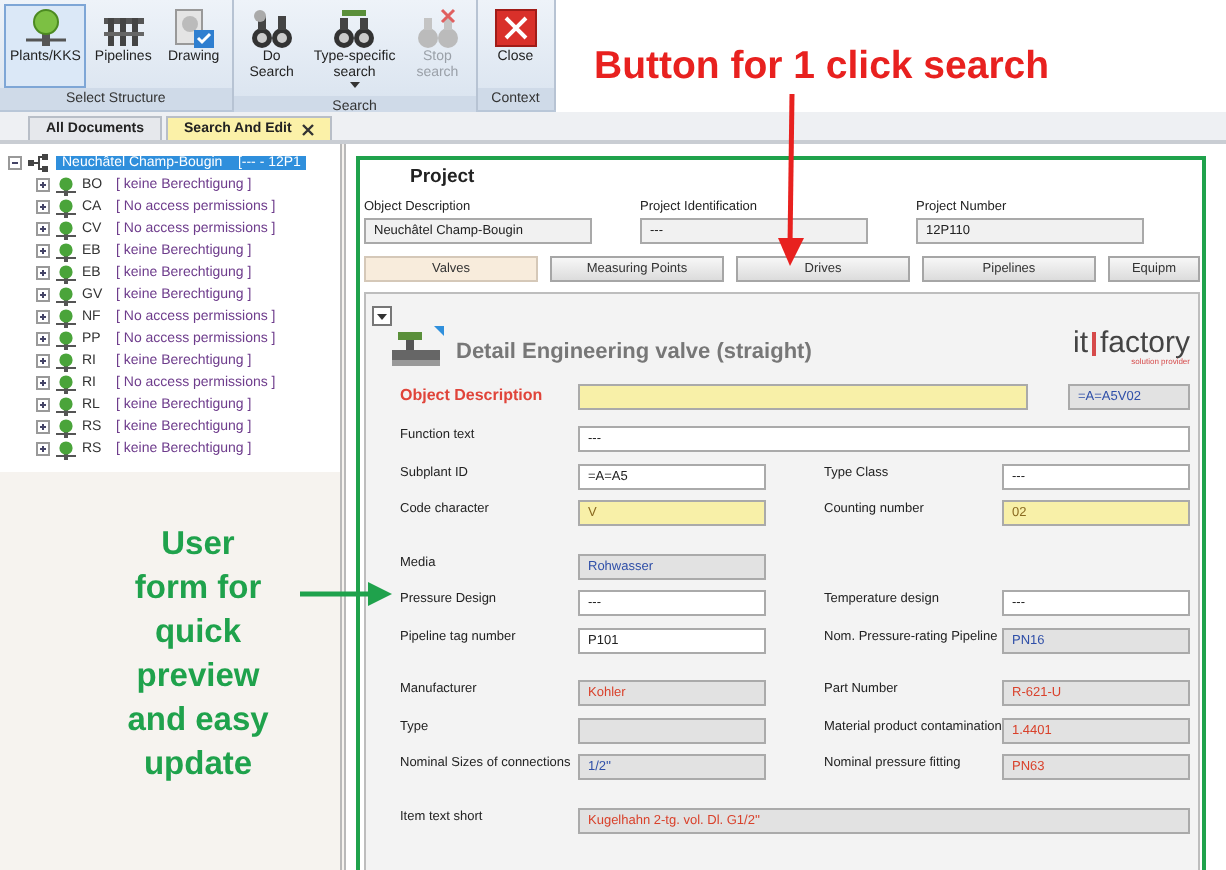 The width and height of the screenshot is (1226, 870). What do you see at coordinates (472, 393) in the screenshot?
I see `field-label: Object Description` at bounding box center [472, 393].